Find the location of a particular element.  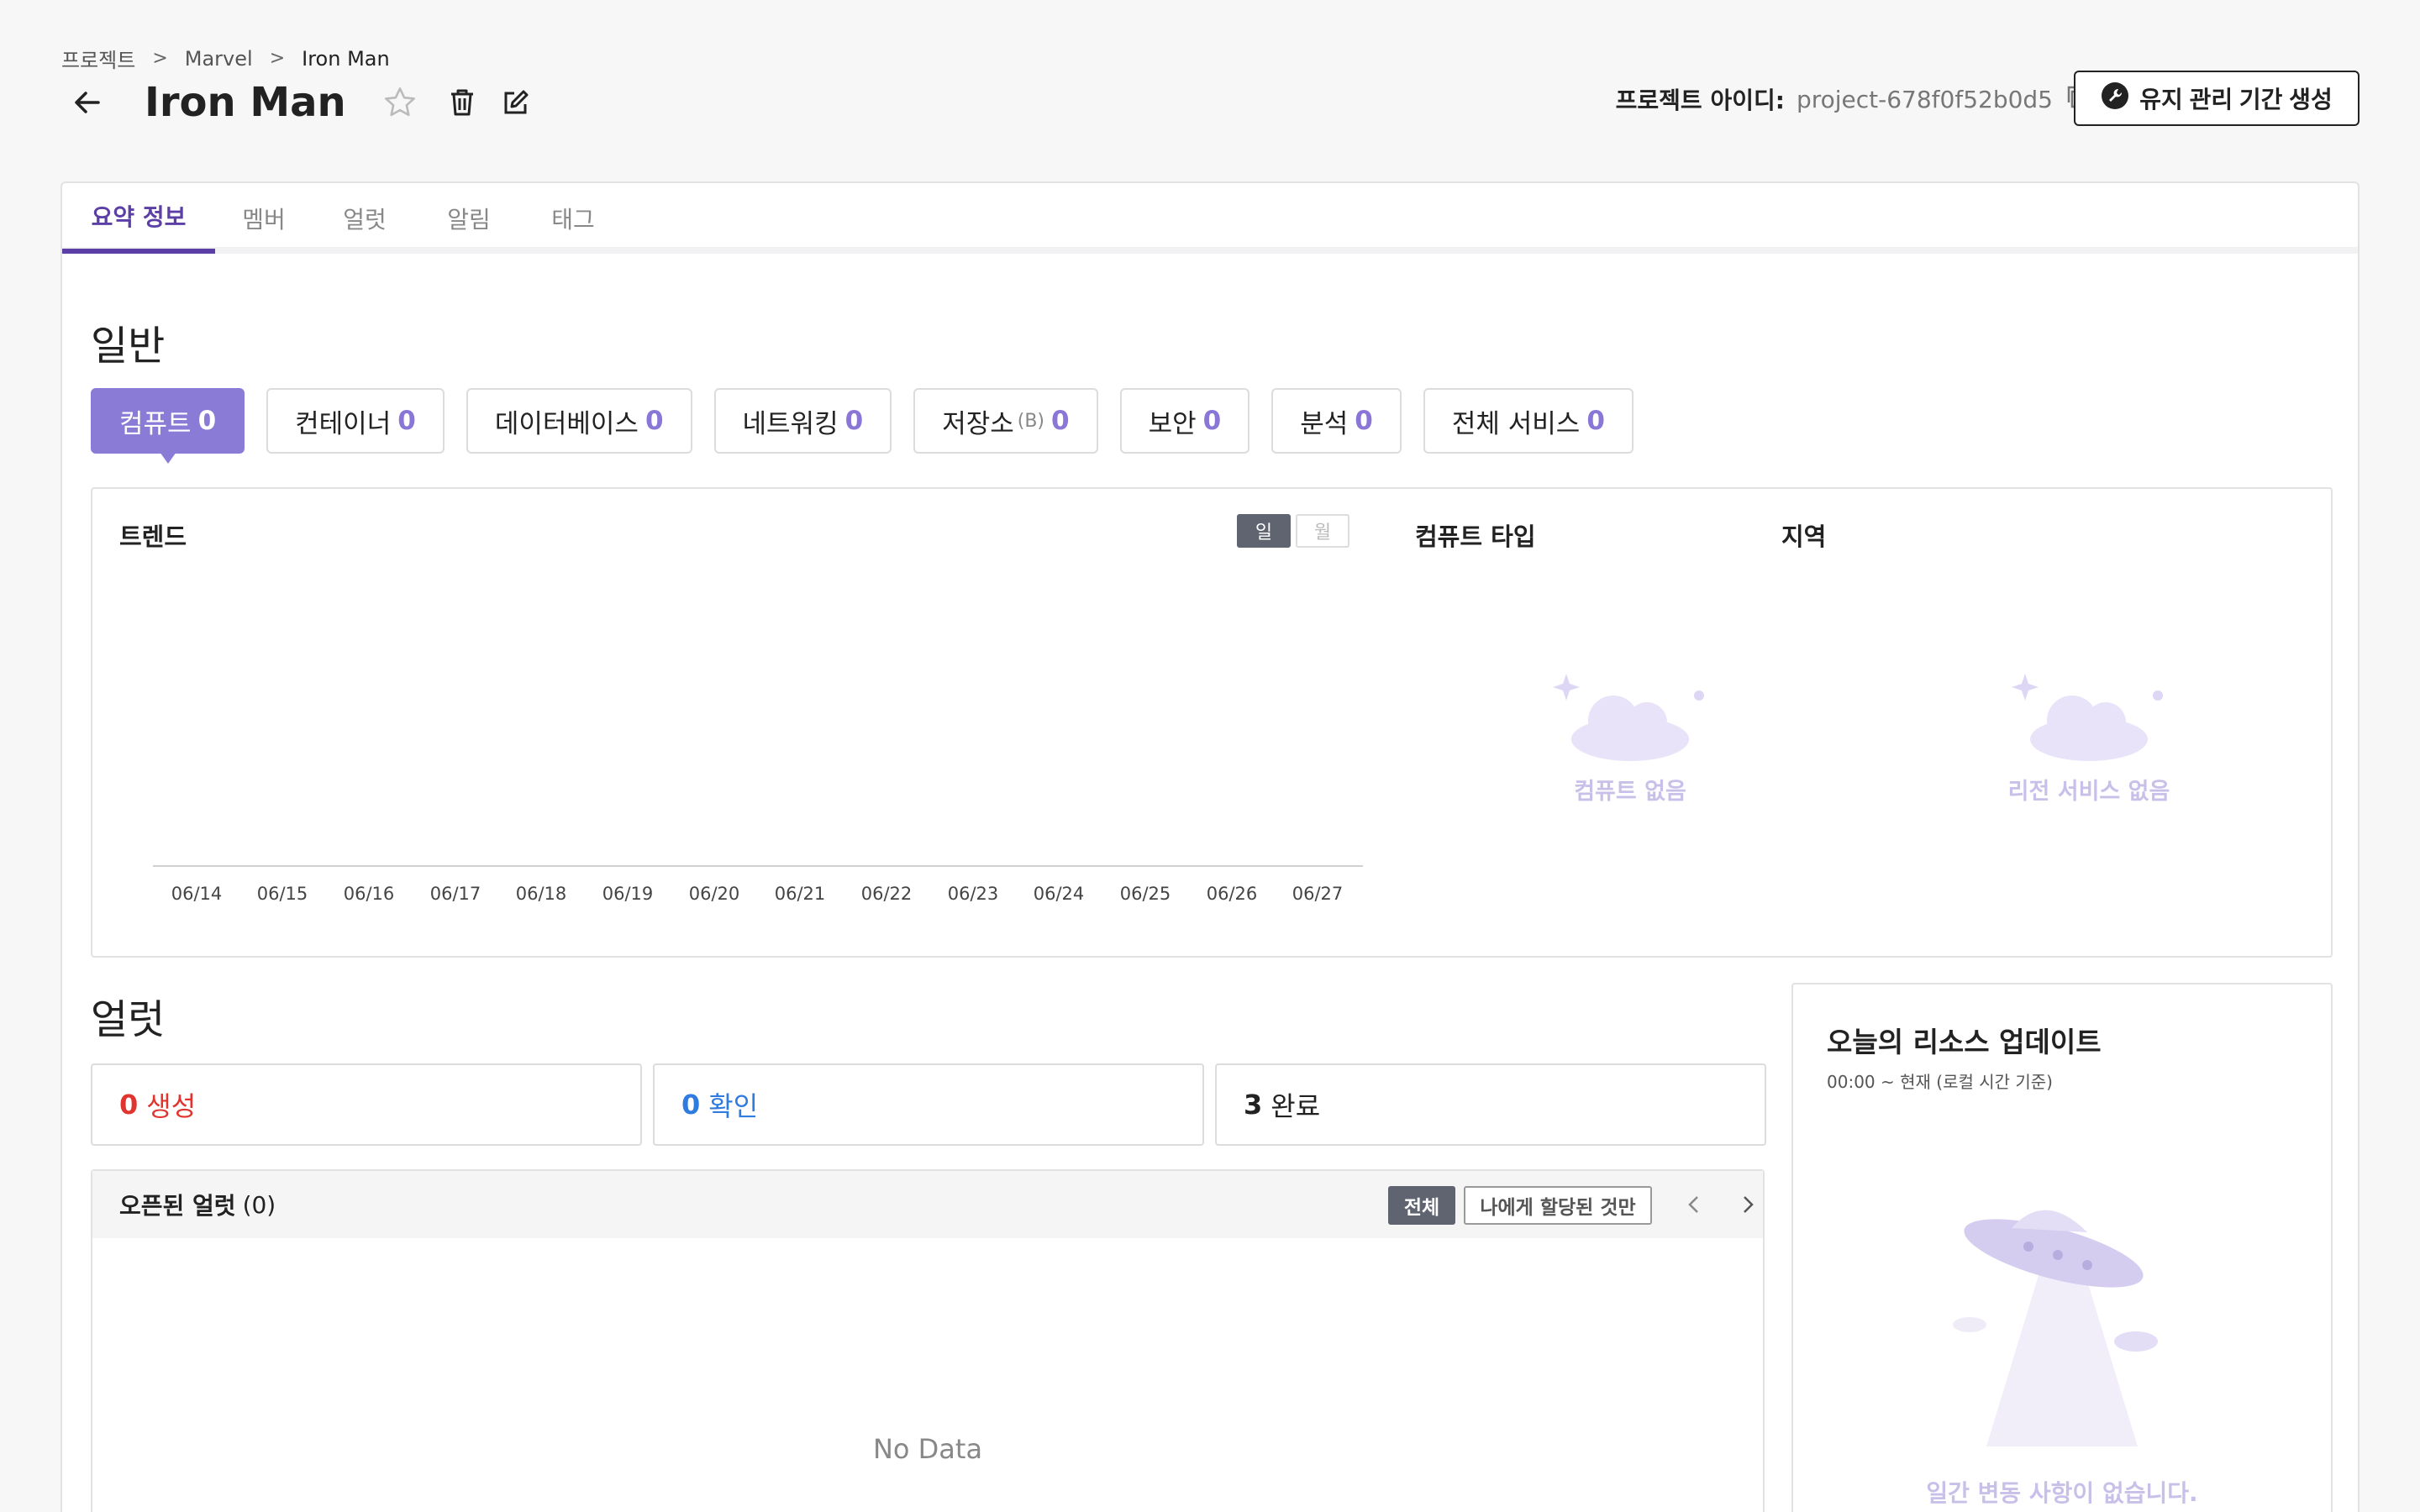

category-storage: 저장소 (B) 0 is located at coordinates (1005, 421).